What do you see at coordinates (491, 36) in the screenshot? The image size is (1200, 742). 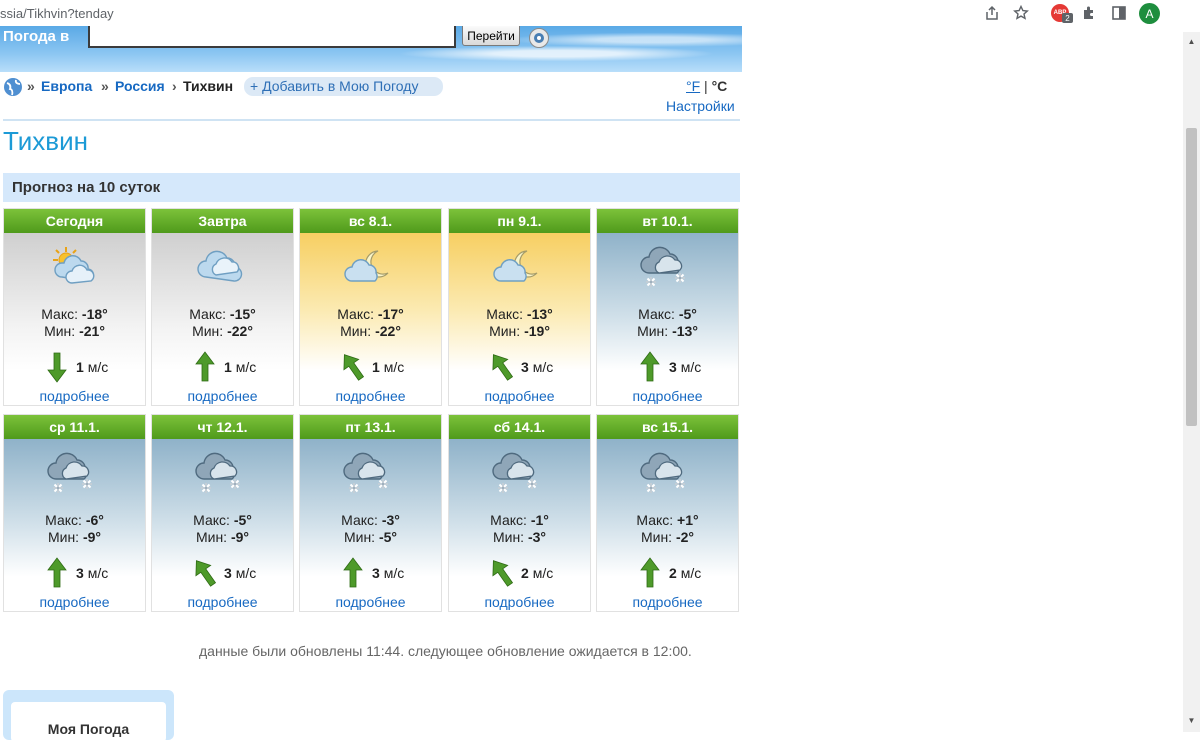 I see `go-button: Перейти` at bounding box center [491, 36].